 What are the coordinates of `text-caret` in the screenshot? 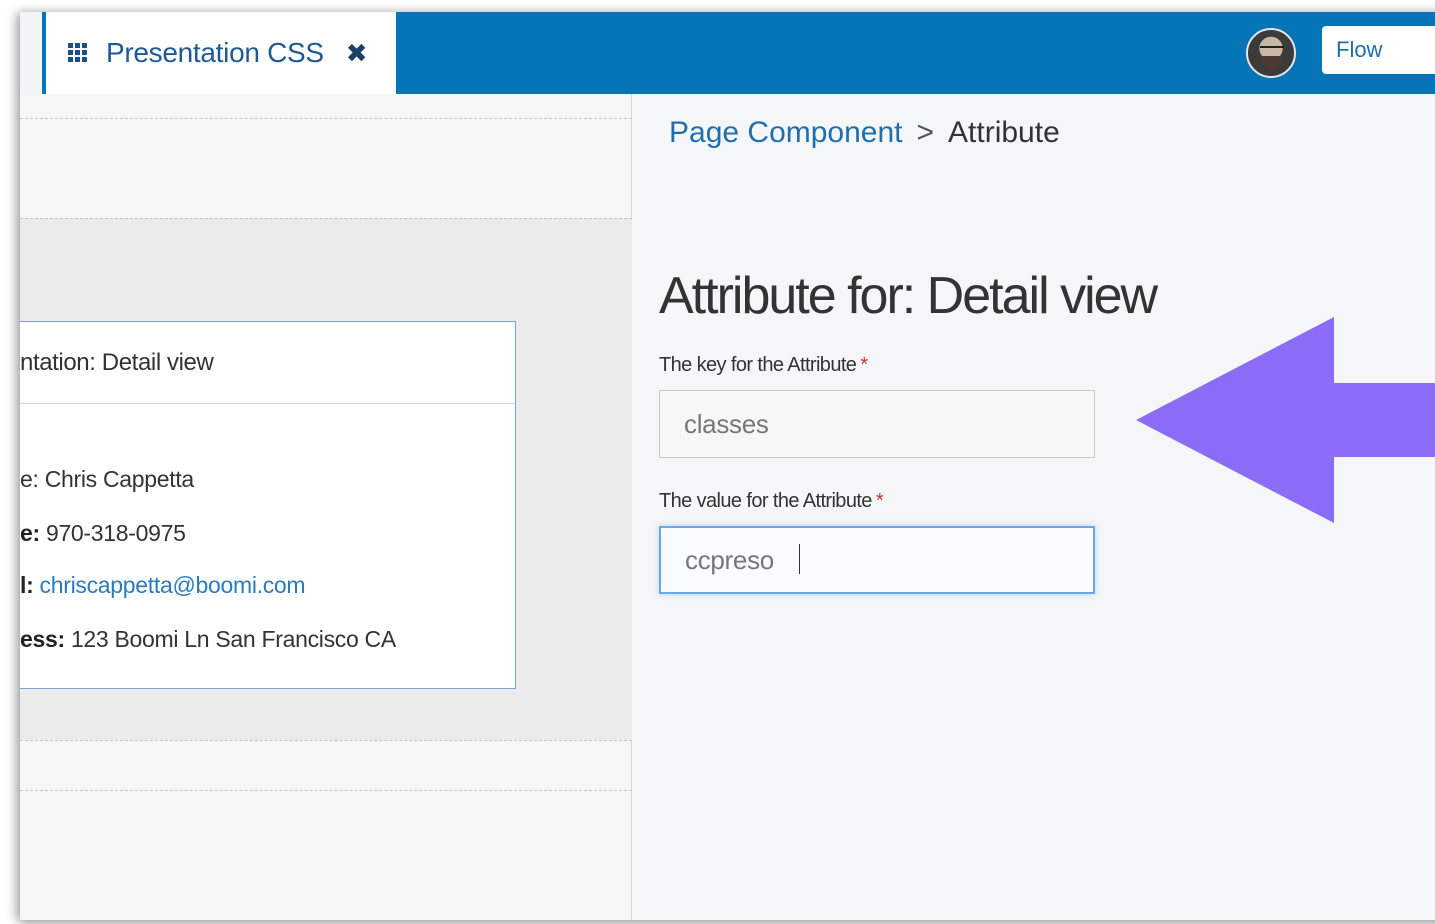 It's located at (799, 559).